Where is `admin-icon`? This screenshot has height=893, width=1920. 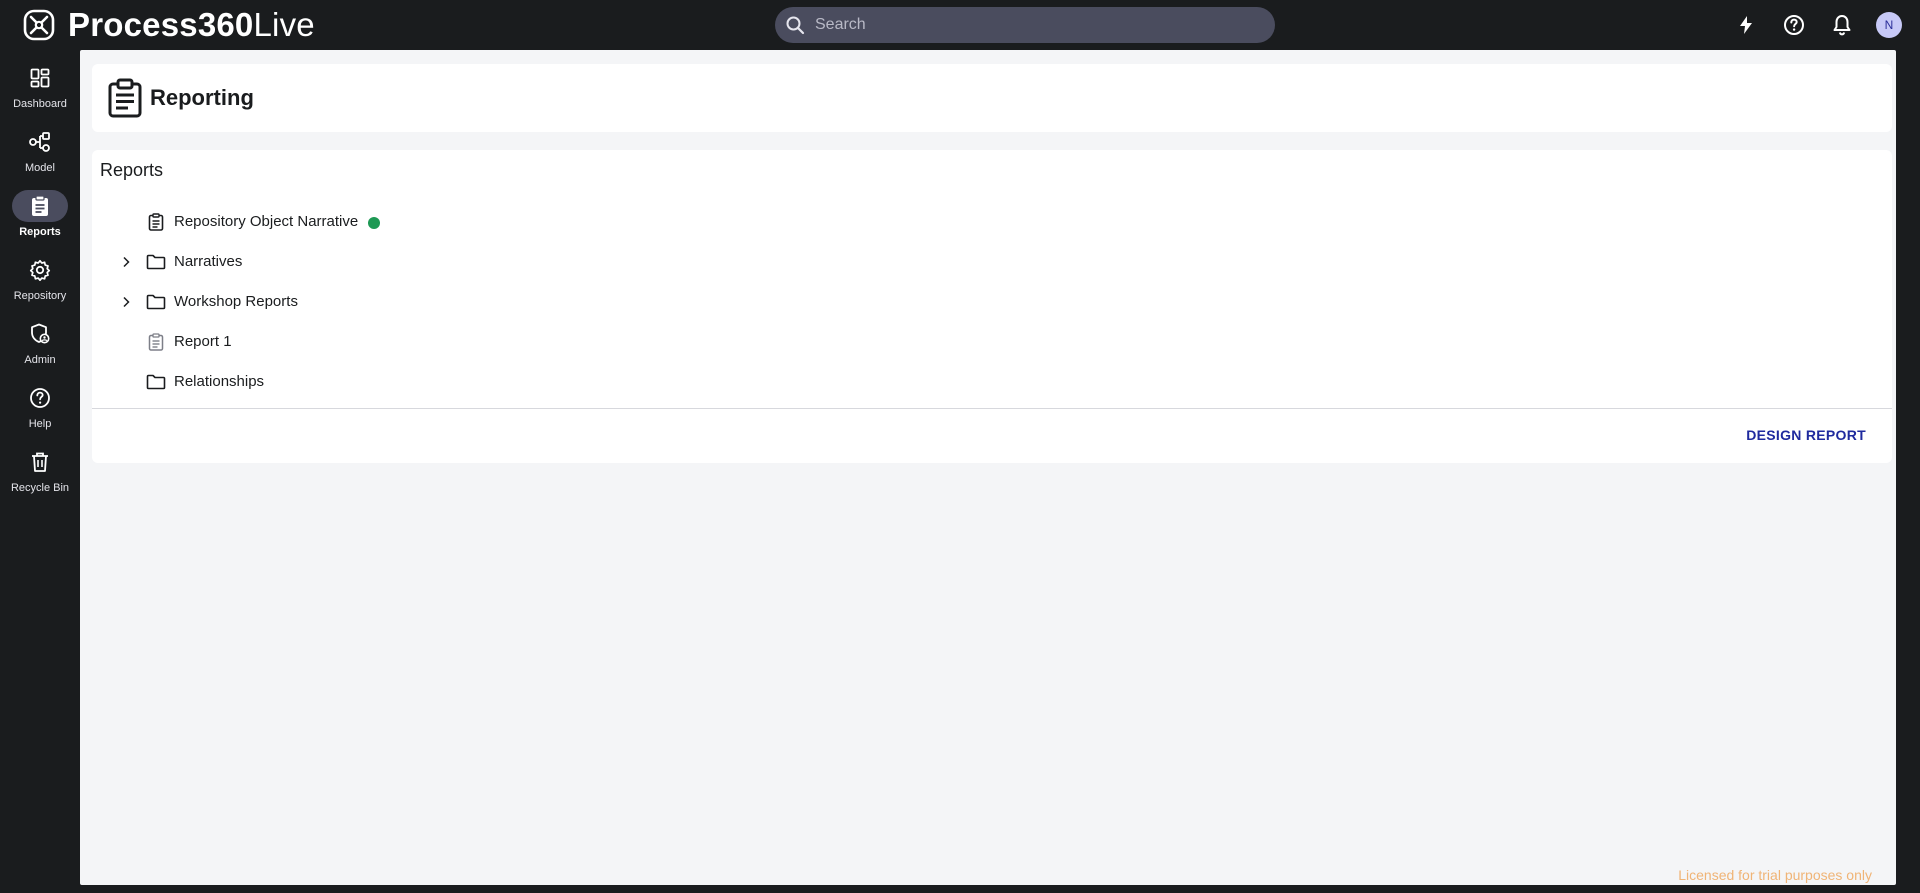 admin-icon is located at coordinates (40, 334).